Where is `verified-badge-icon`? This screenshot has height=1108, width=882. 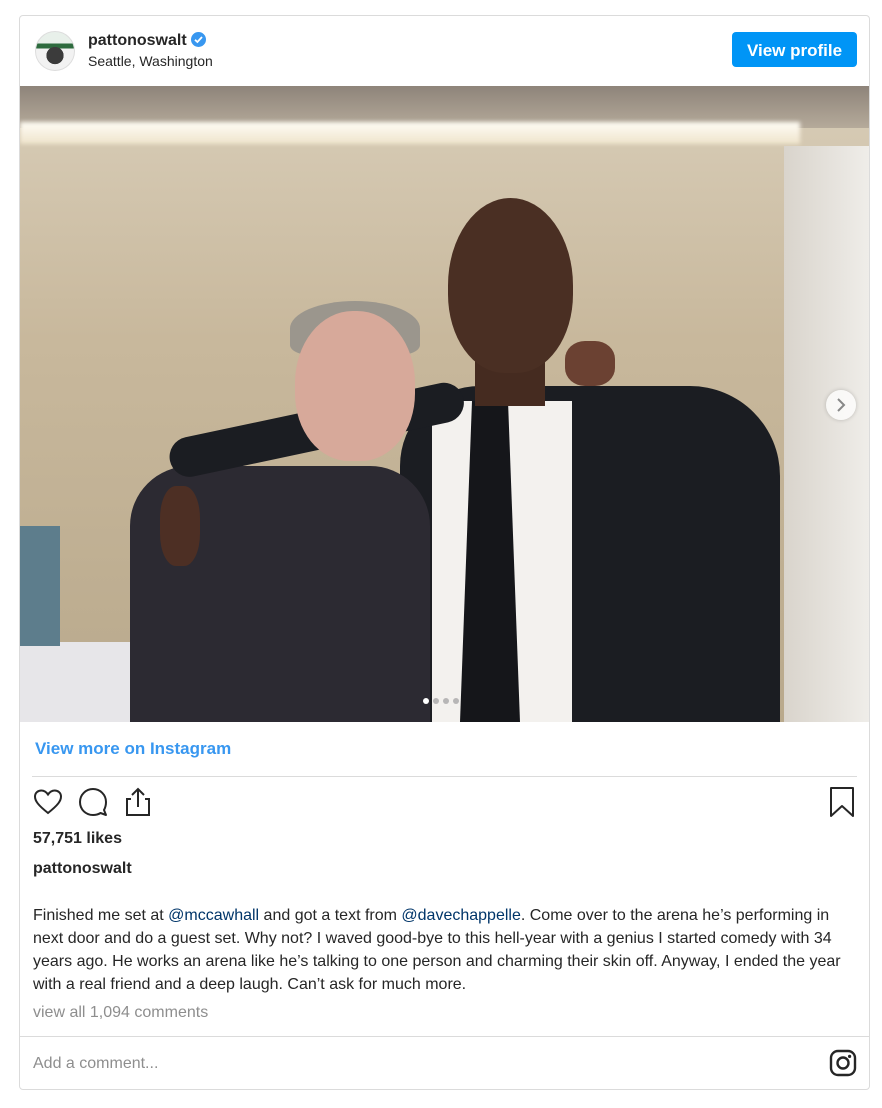
verified-badge-icon is located at coordinates (198, 39).